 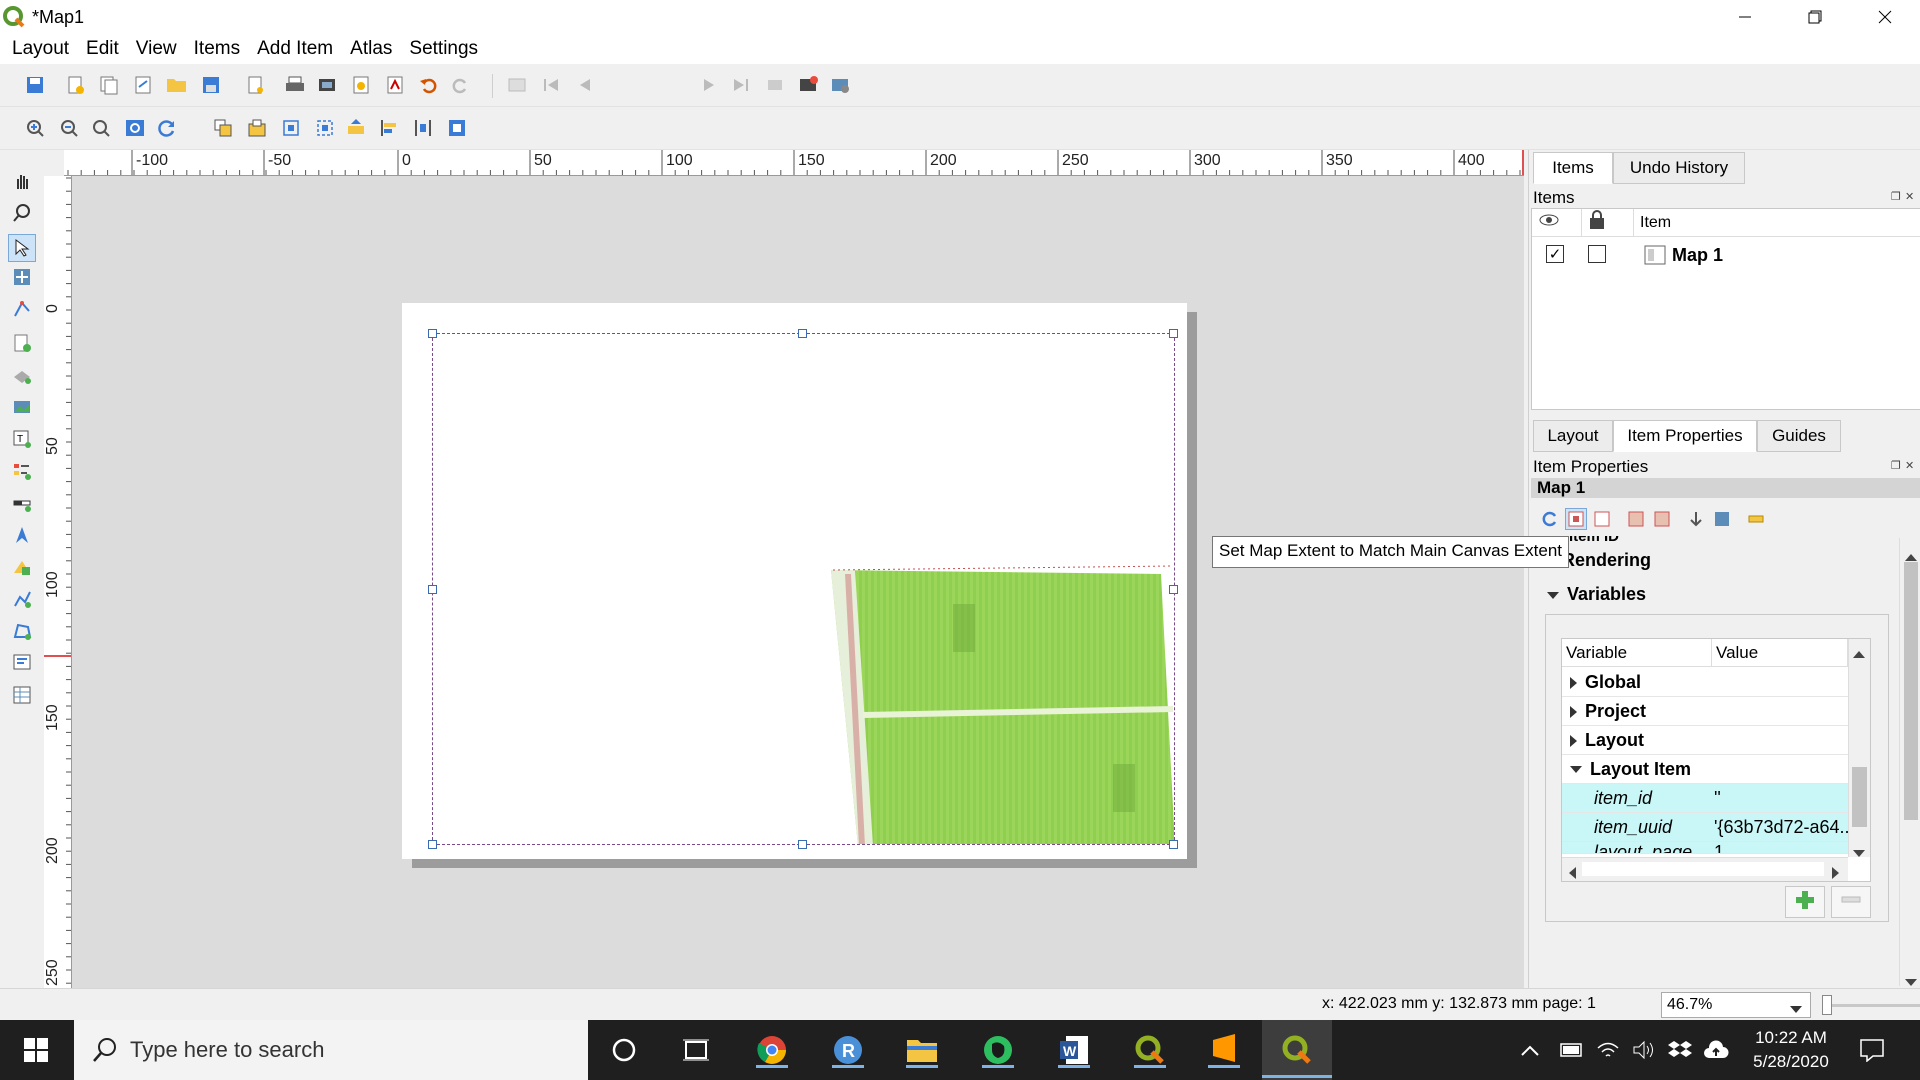 What do you see at coordinates (624, 1050) in the screenshot?
I see `cortana-icon` at bounding box center [624, 1050].